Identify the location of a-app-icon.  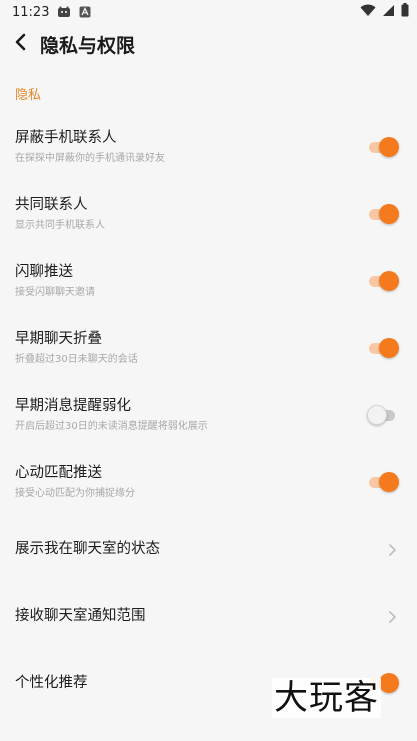
(86, 12).